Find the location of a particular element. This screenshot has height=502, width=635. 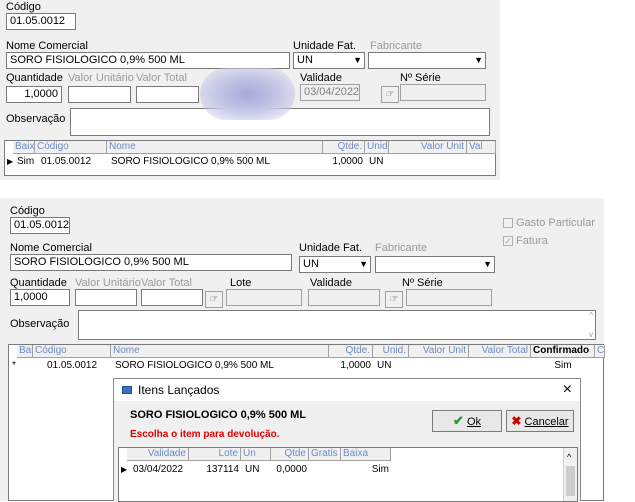

checkbox-box is located at coordinates (508, 223).